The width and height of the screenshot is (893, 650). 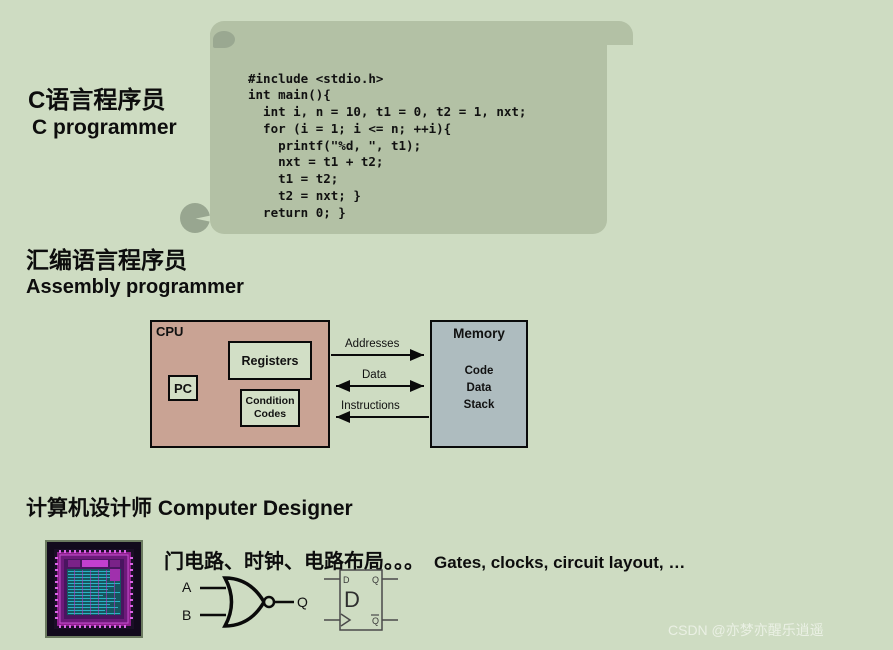 What do you see at coordinates (224, 39) in the screenshot?
I see `speech-bubble-blob-top-icon` at bounding box center [224, 39].